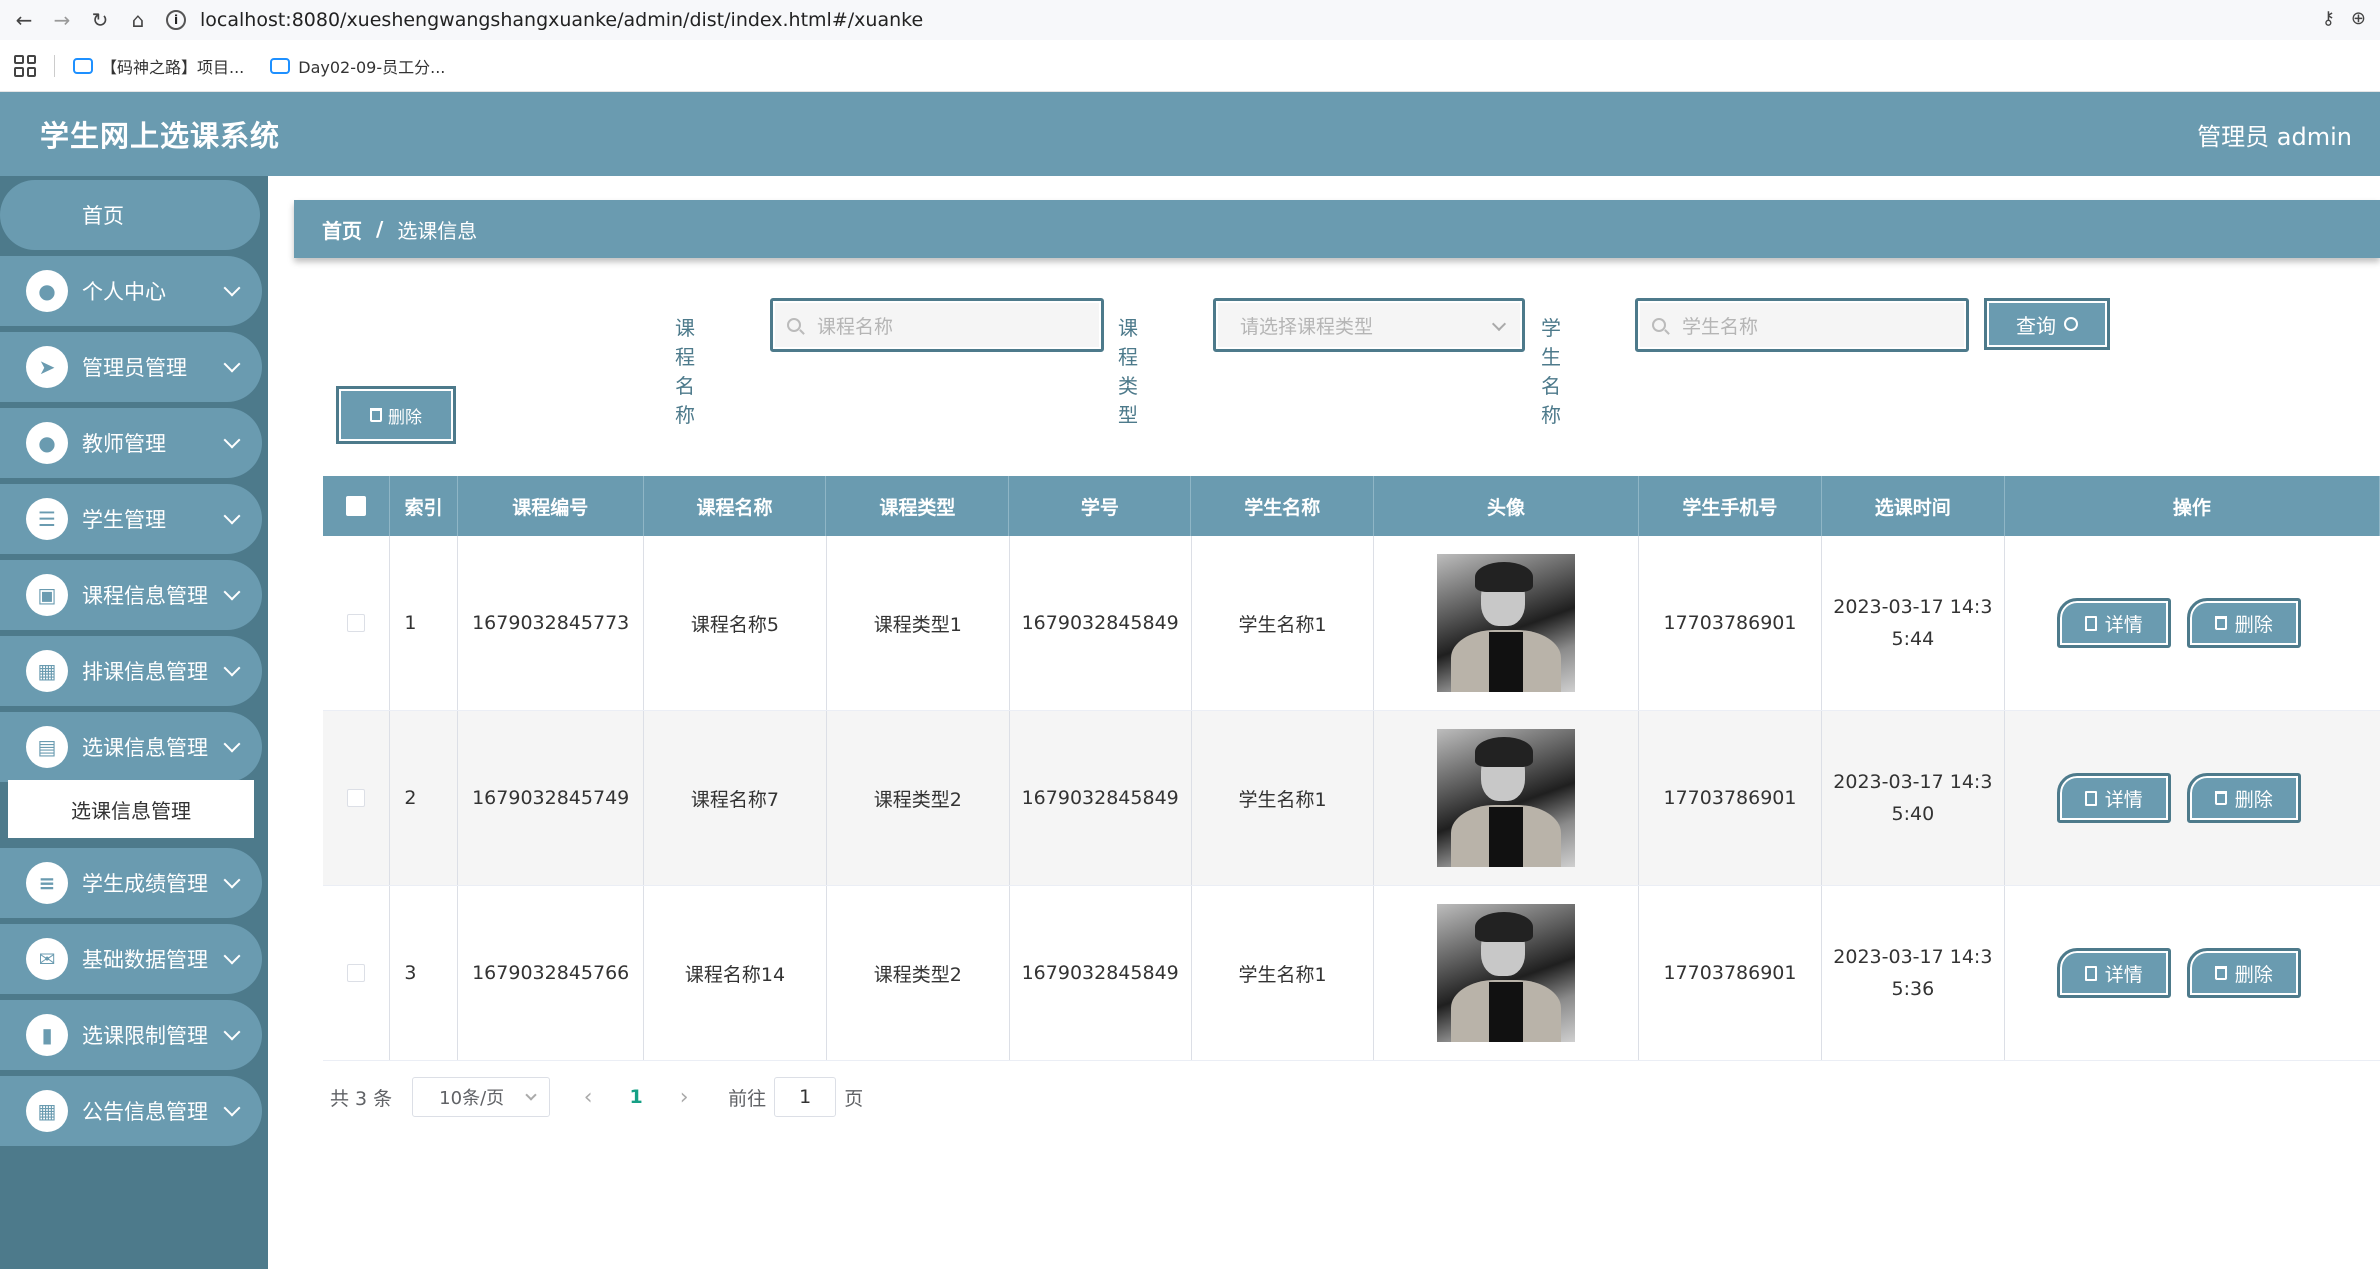 The height and width of the screenshot is (1269, 2380). I want to click on delete-label: 删除, so click(2253, 624).